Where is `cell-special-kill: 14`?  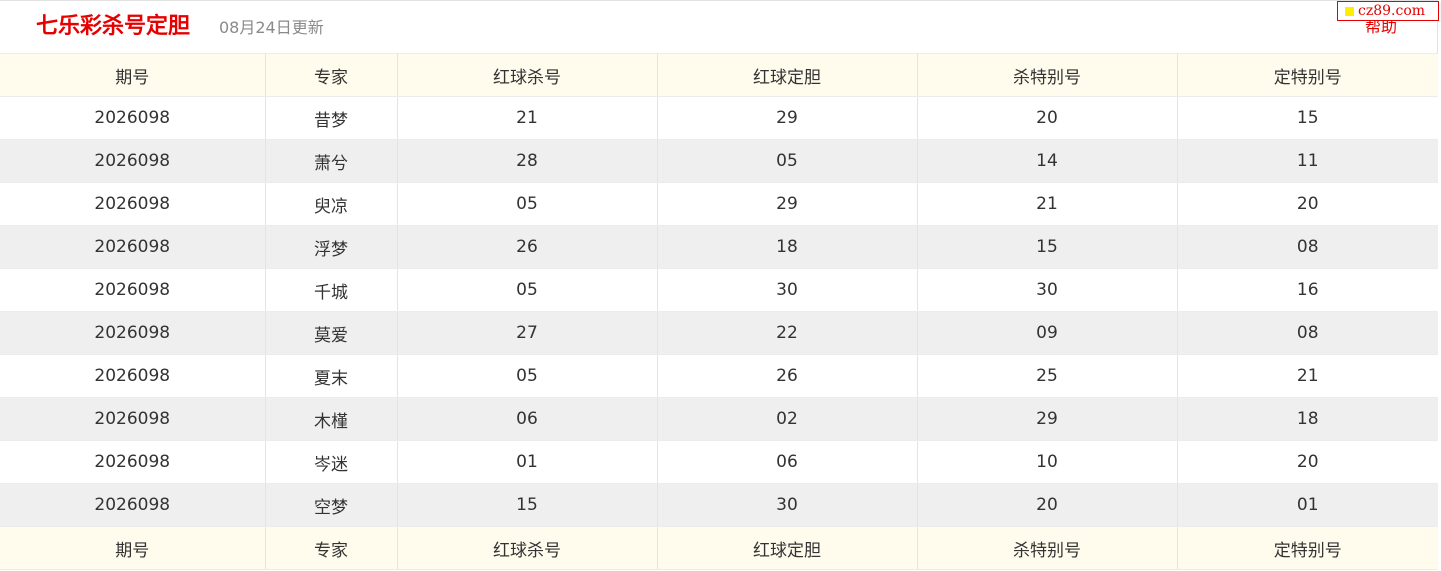
cell-special-kill: 14 is located at coordinates (1047, 161).